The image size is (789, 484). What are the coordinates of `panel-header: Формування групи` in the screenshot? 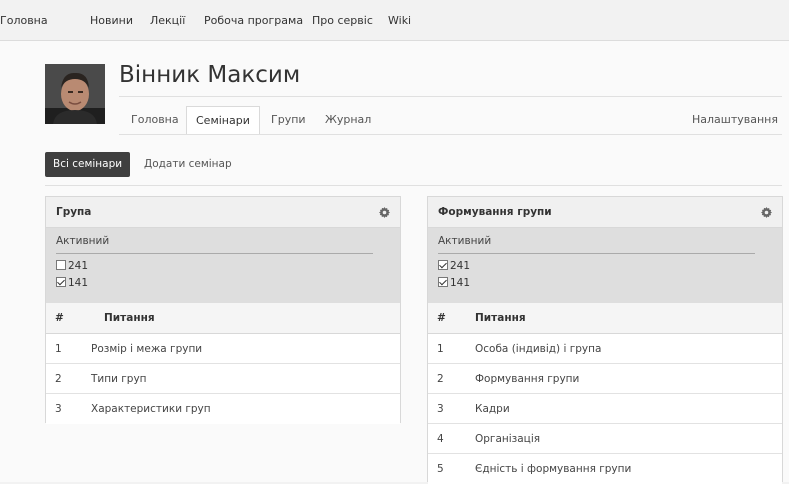 It's located at (605, 212).